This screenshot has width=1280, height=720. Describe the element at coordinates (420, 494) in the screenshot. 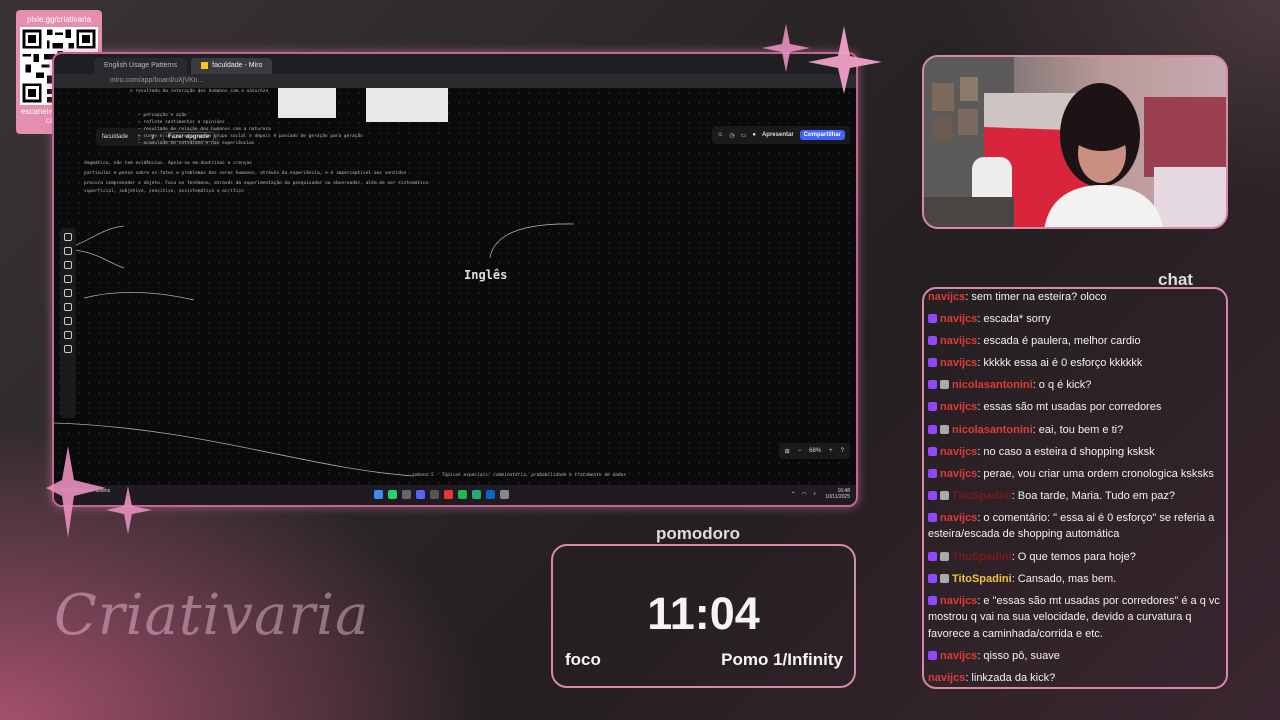

I see `discord-icon` at that location.